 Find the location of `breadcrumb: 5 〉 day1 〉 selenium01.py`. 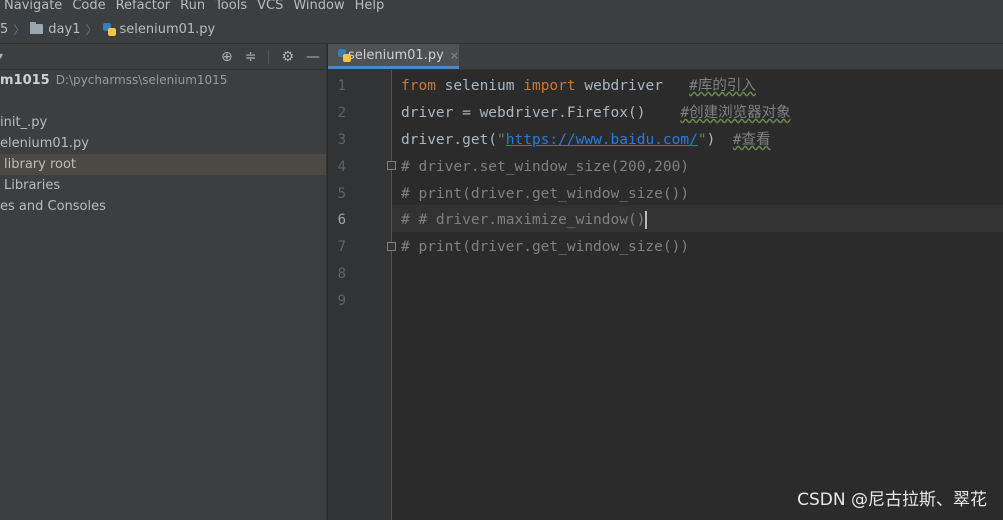

breadcrumb: 5 〉 day1 〉 selenium01.py is located at coordinates (501, 29).